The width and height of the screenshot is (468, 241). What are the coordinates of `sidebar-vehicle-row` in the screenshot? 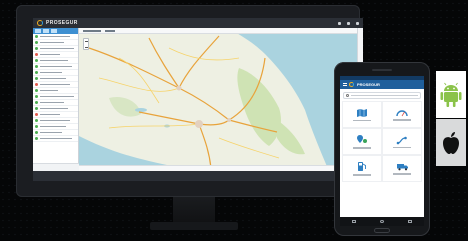 It's located at (55, 139).